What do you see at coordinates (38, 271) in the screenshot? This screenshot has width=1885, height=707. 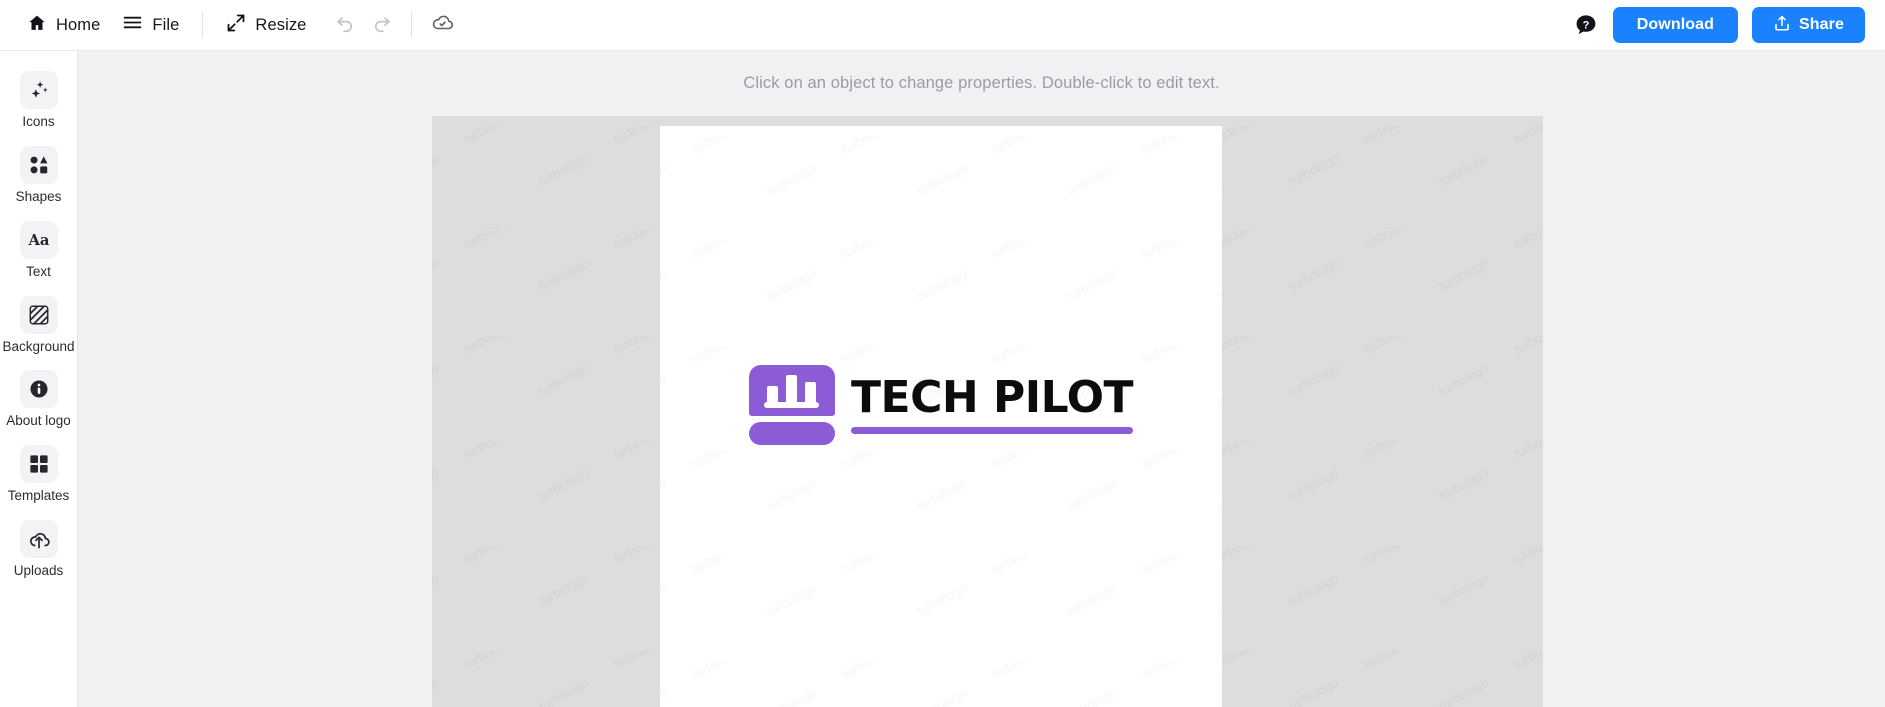 I see `sidebar-item-text-label: Text` at bounding box center [38, 271].